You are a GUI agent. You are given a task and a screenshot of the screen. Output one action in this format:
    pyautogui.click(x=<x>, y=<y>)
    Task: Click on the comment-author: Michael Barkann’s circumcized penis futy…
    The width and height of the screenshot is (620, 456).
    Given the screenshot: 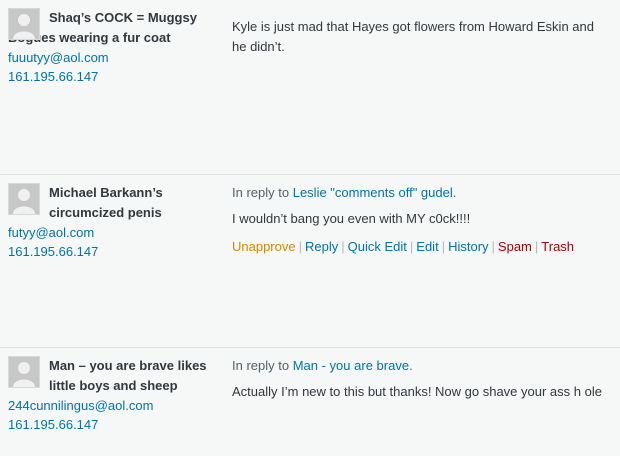 What is the action you would take?
    pyautogui.click(x=113, y=222)
    